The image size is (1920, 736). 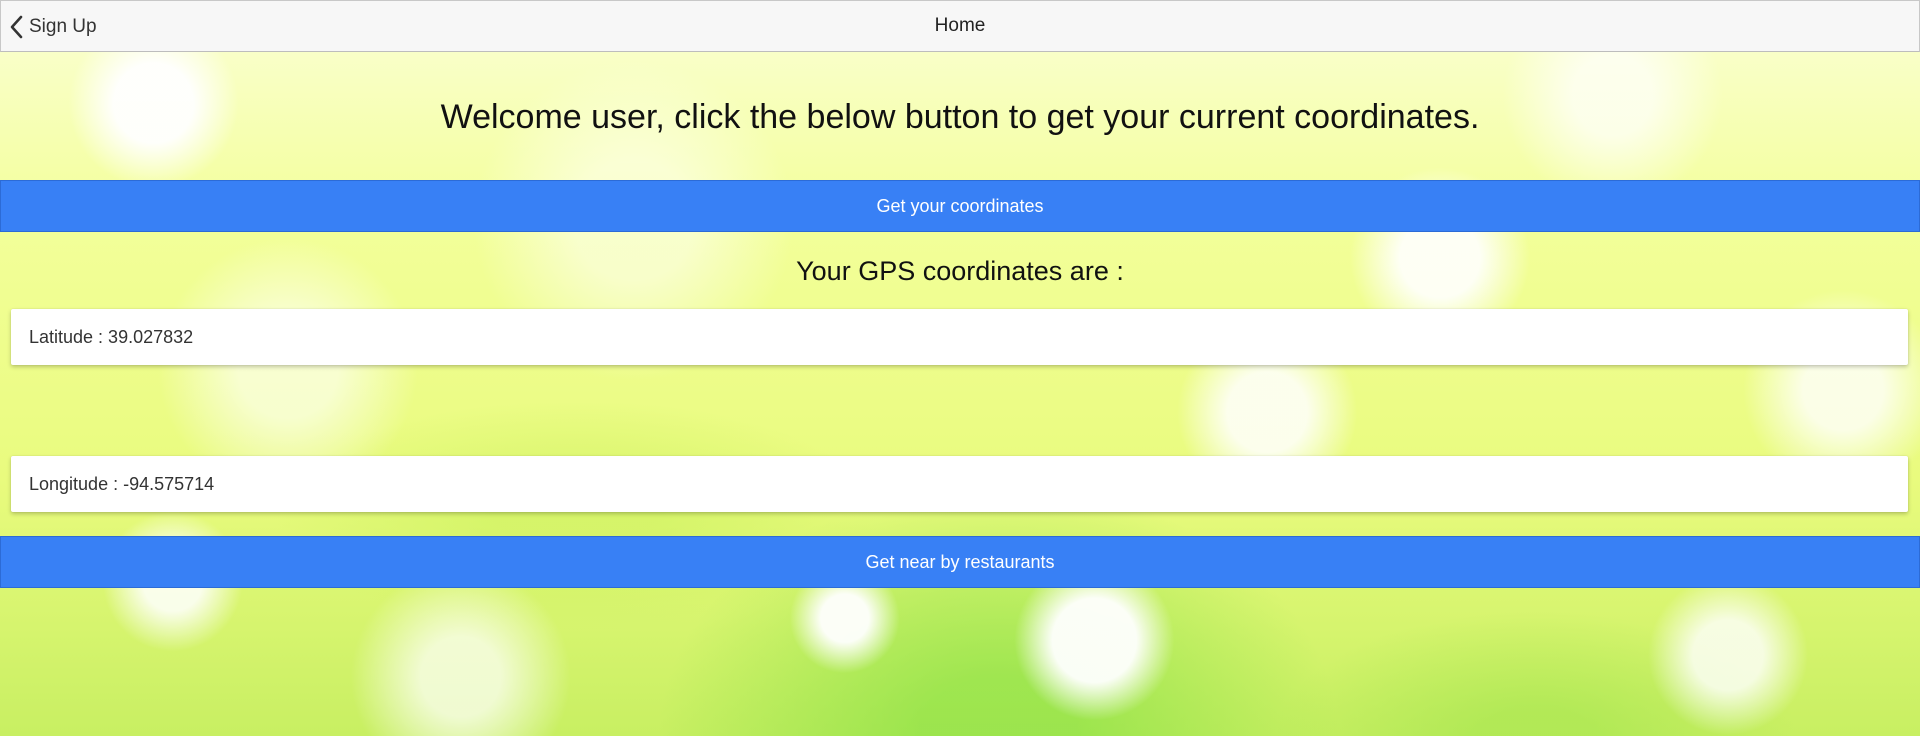 What do you see at coordinates (960, 562) in the screenshot?
I see `get-restaurants-button: Get near by restaurants` at bounding box center [960, 562].